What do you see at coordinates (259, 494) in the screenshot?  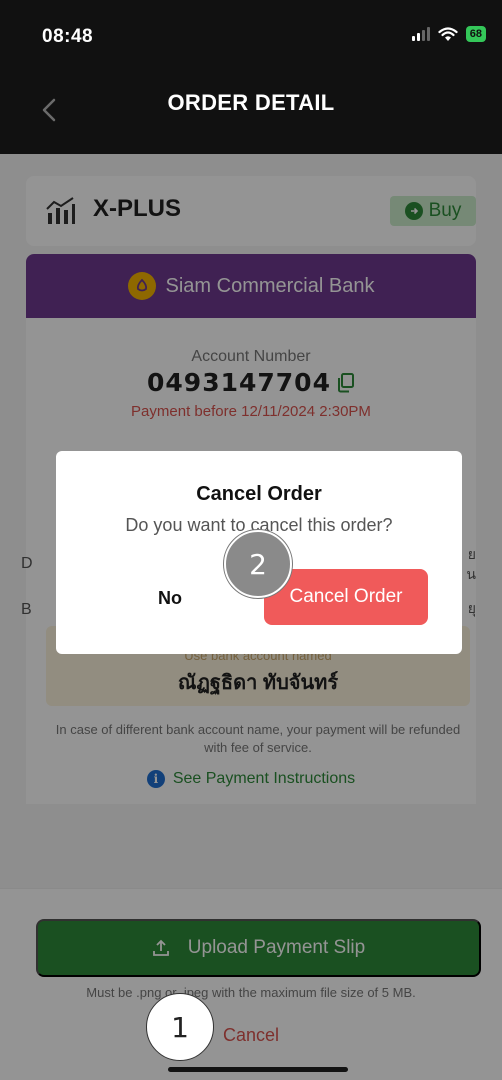 I see `dialog-title: Cancel Order` at bounding box center [259, 494].